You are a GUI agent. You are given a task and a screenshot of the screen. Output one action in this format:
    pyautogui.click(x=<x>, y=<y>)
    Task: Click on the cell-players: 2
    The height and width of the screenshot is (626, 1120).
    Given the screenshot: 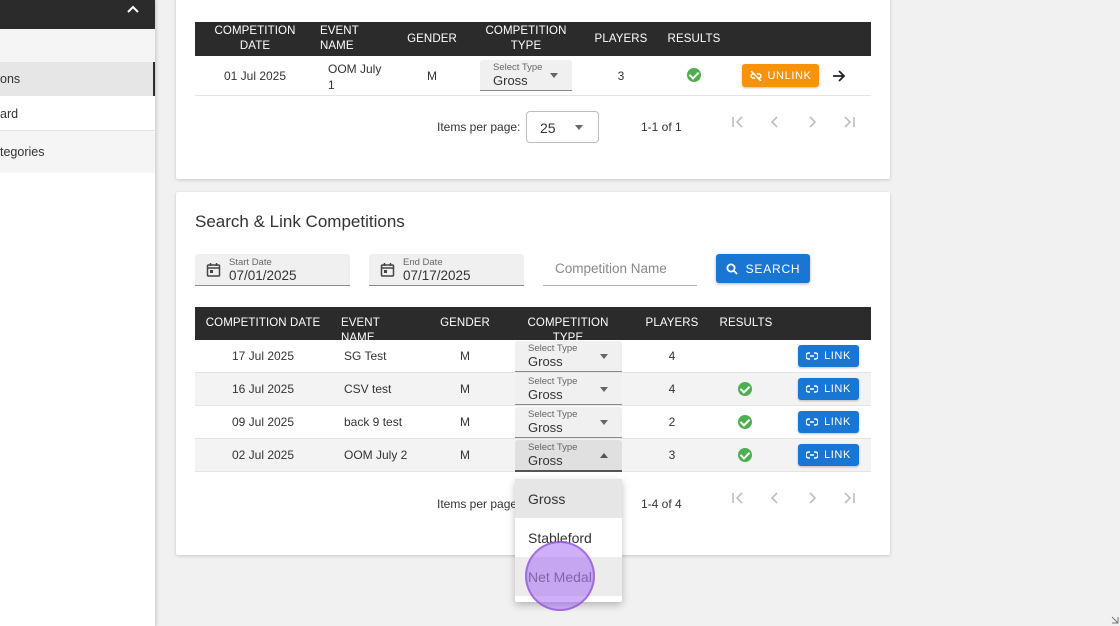 What is the action you would take?
    pyautogui.click(x=672, y=422)
    